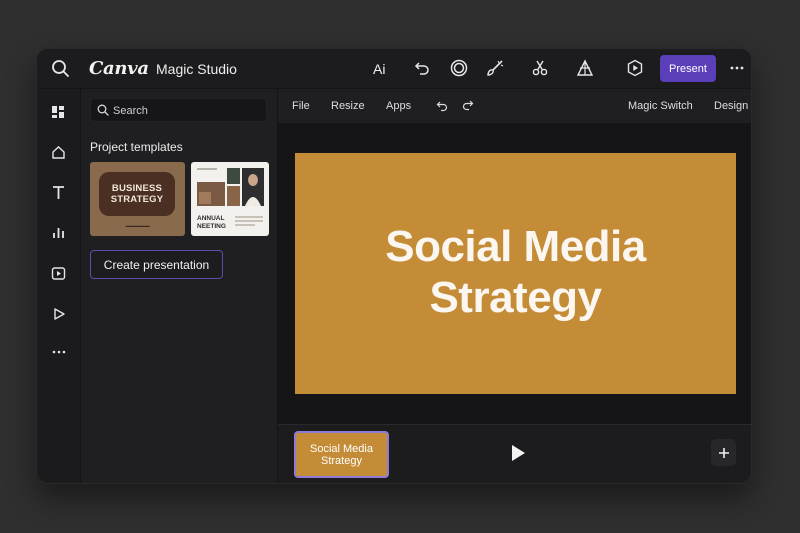  I want to click on template-title-line: BUSINESS, so click(137, 188).